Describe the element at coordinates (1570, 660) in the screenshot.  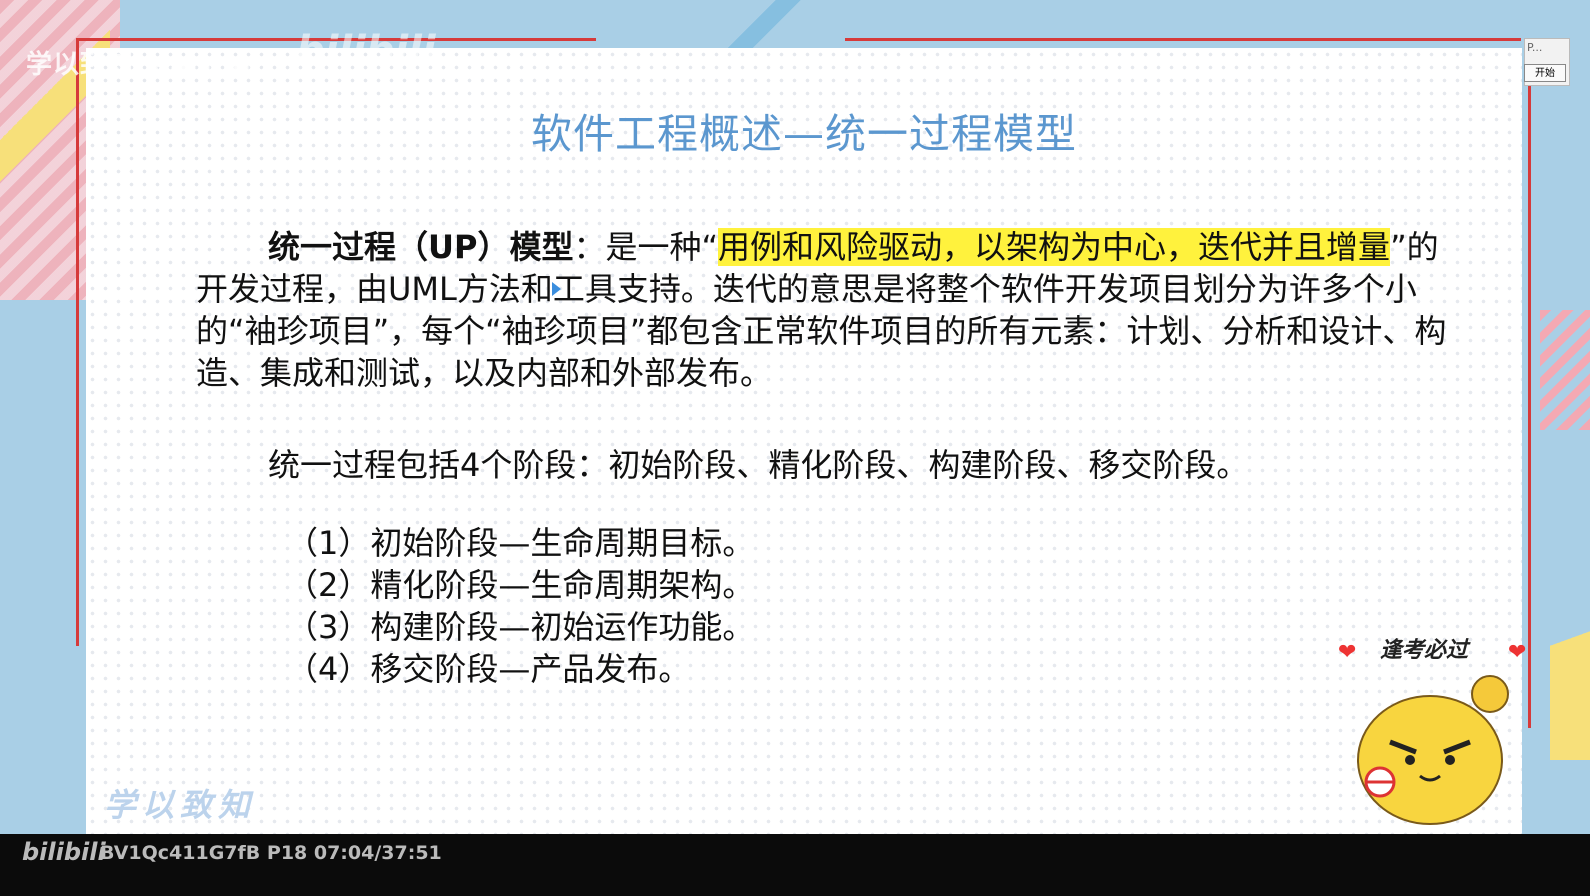
I see `background-stripe-yellow-right` at that location.